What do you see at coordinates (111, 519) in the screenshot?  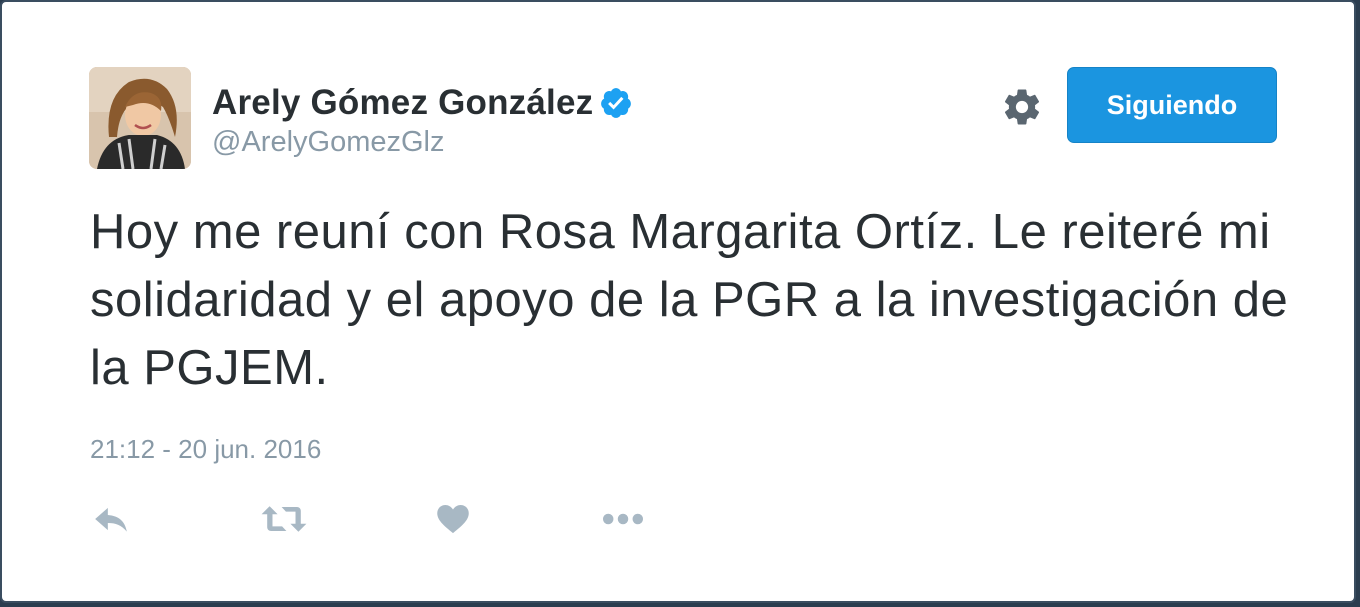 I see `reply-icon` at bounding box center [111, 519].